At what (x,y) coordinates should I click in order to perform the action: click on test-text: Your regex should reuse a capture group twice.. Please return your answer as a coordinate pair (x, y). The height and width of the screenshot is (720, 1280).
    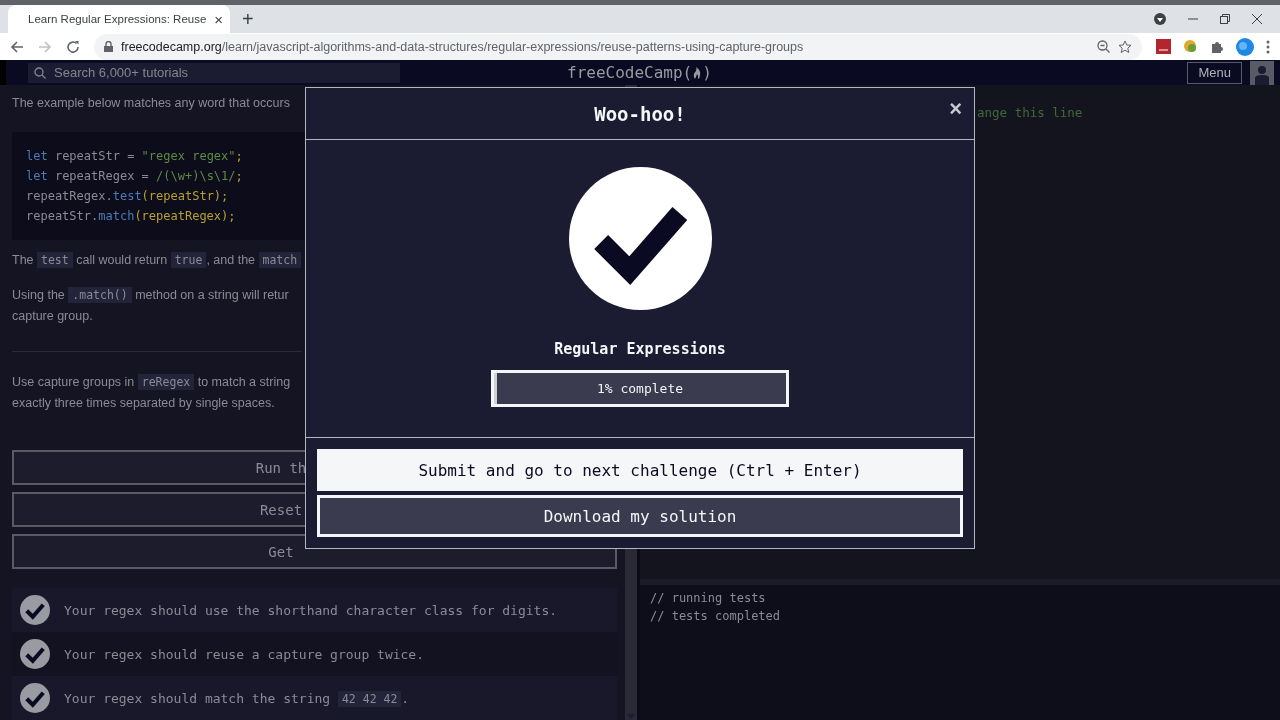
    Looking at the image, I should click on (244, 654).